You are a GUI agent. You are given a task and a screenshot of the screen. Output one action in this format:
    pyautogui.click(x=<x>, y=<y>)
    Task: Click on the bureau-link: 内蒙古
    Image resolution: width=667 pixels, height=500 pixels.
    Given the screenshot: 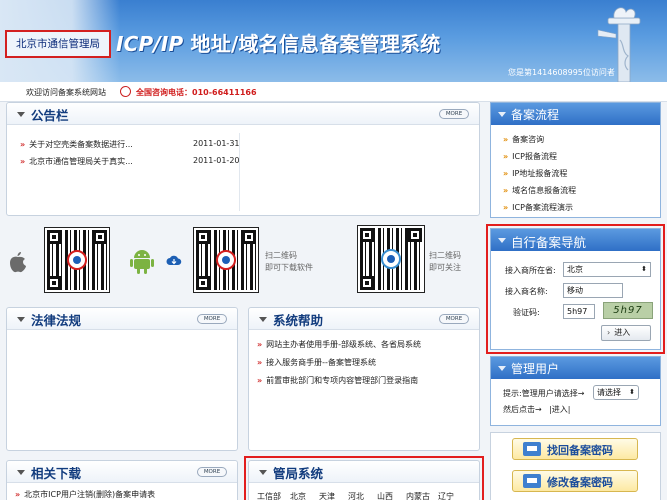 What is the action you would take?
    pyautogui.click(x=418, y=496)
    